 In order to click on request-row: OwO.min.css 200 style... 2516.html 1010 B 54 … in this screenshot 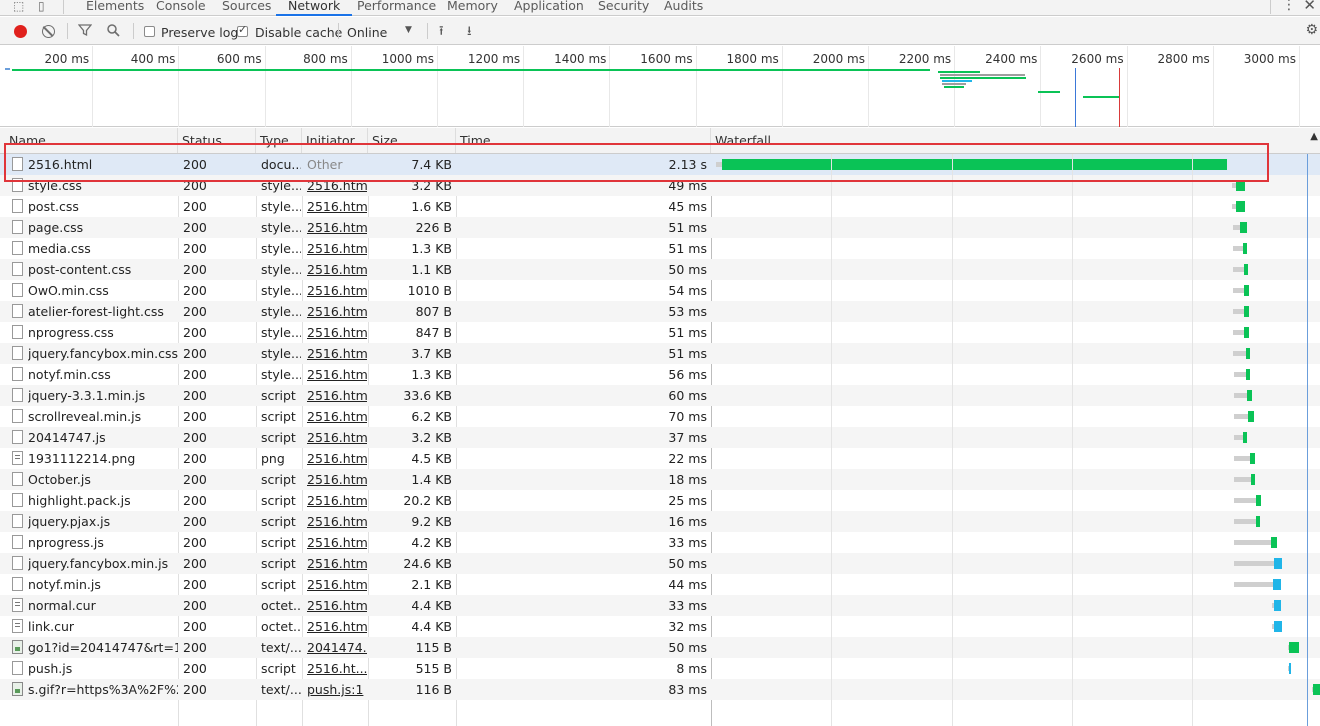, I will do `click(660, 290)`.